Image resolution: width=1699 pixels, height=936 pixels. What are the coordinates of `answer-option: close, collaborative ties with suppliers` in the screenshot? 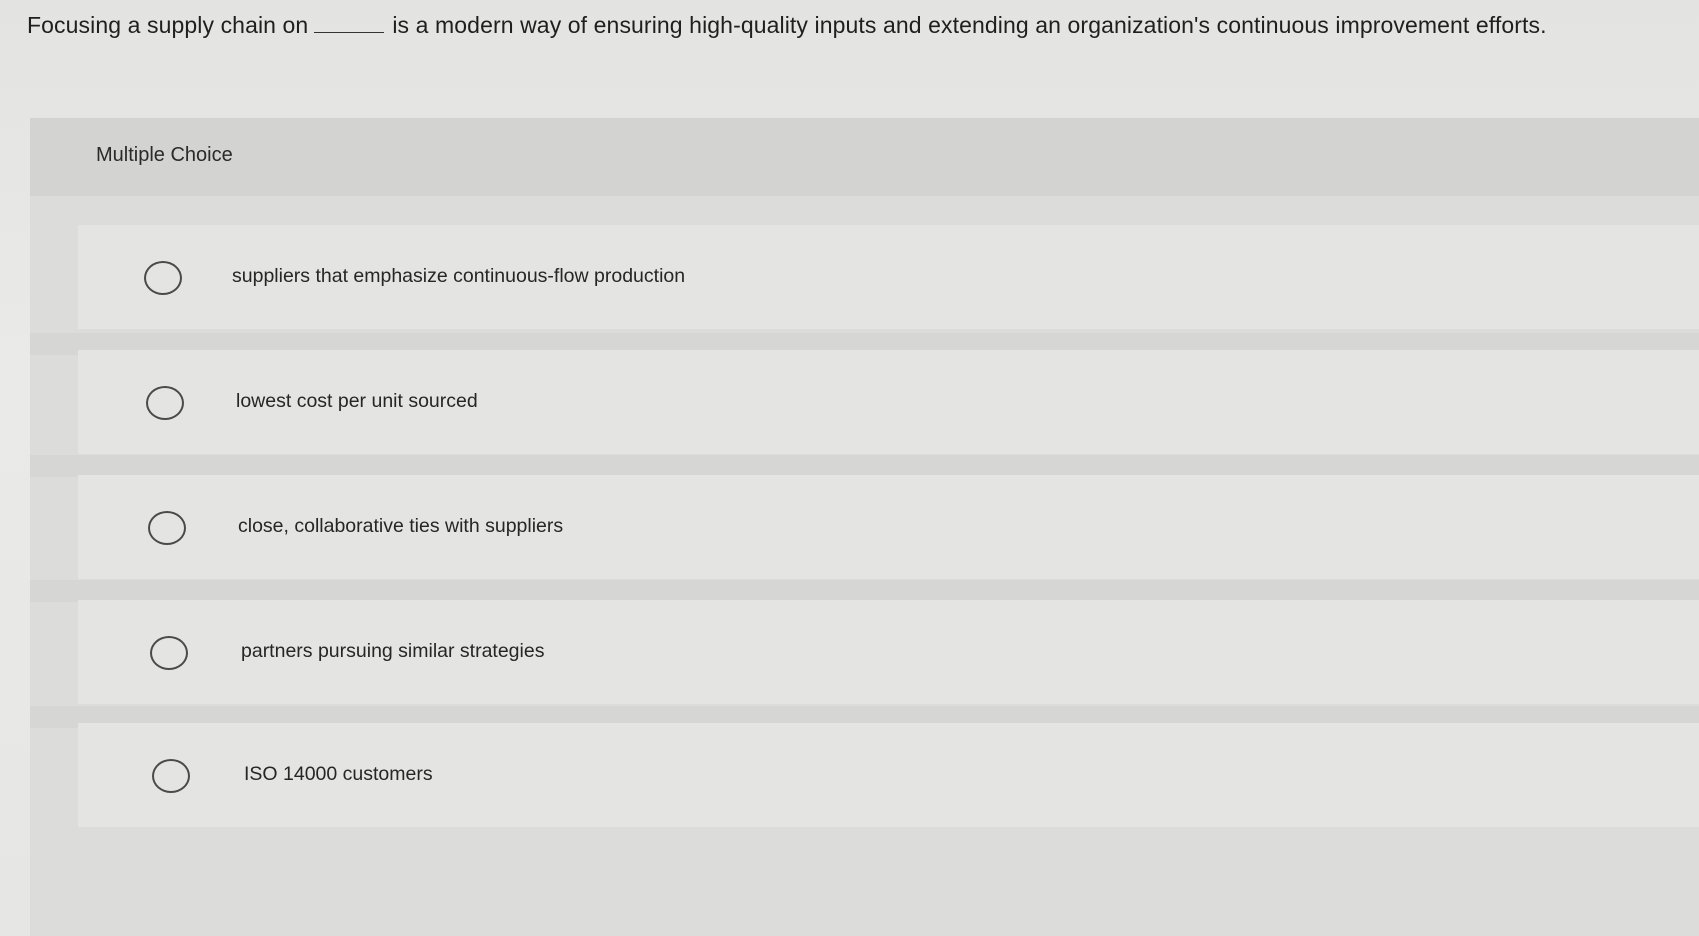 It's located at (888, 527).